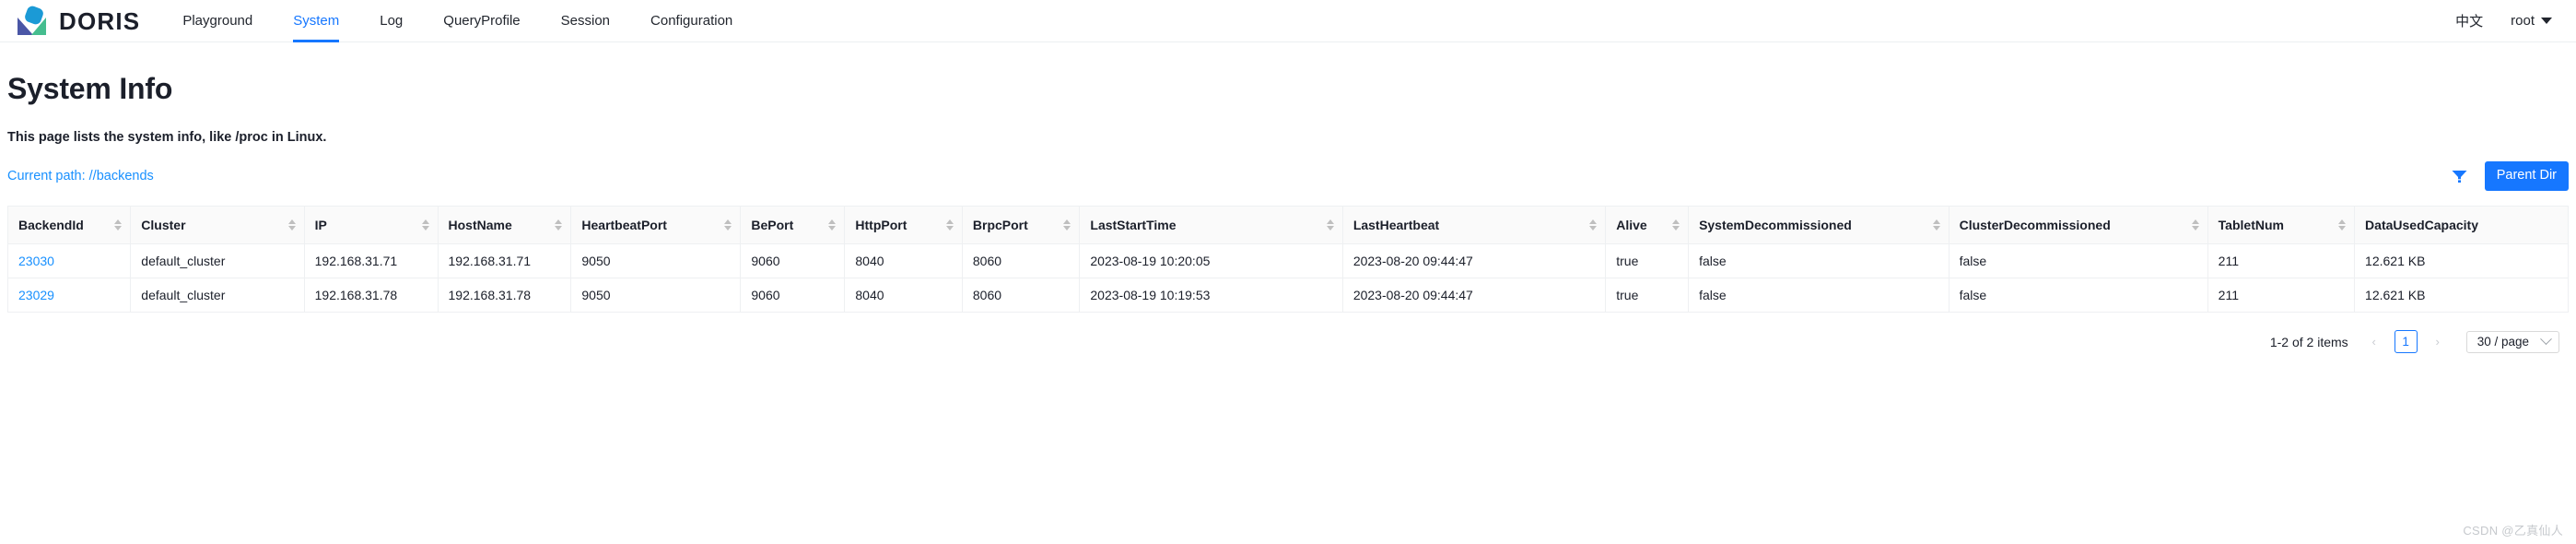 The image size is (2576, 544). Describe the element at coordinates (1133, 225) in the screenshot. I see `column-label: LastStartTime` at that location.